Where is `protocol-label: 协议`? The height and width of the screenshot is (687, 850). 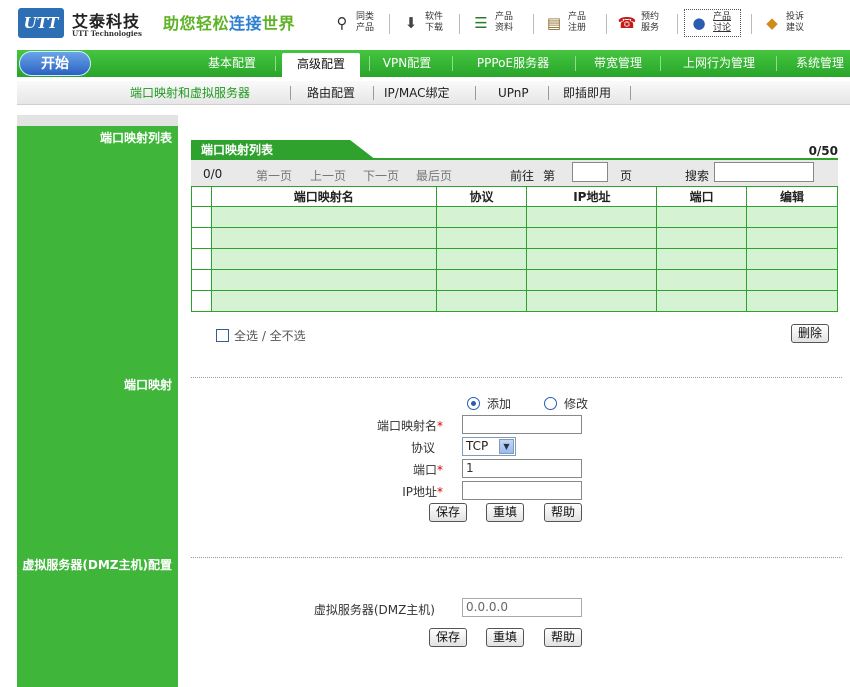 protocol-label: 协议 is located at coordinates (422, 448).